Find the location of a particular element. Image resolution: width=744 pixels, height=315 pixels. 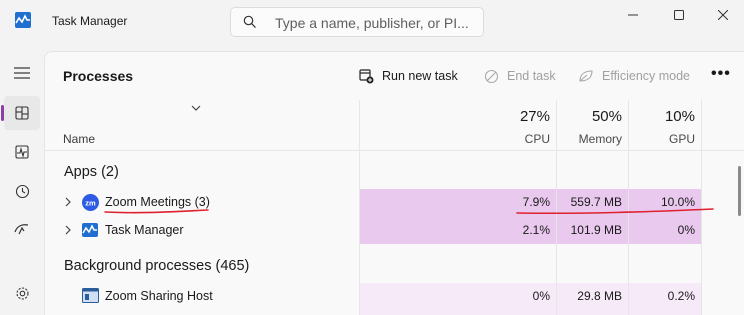

minimize-button is located at coordinates (633, 15).